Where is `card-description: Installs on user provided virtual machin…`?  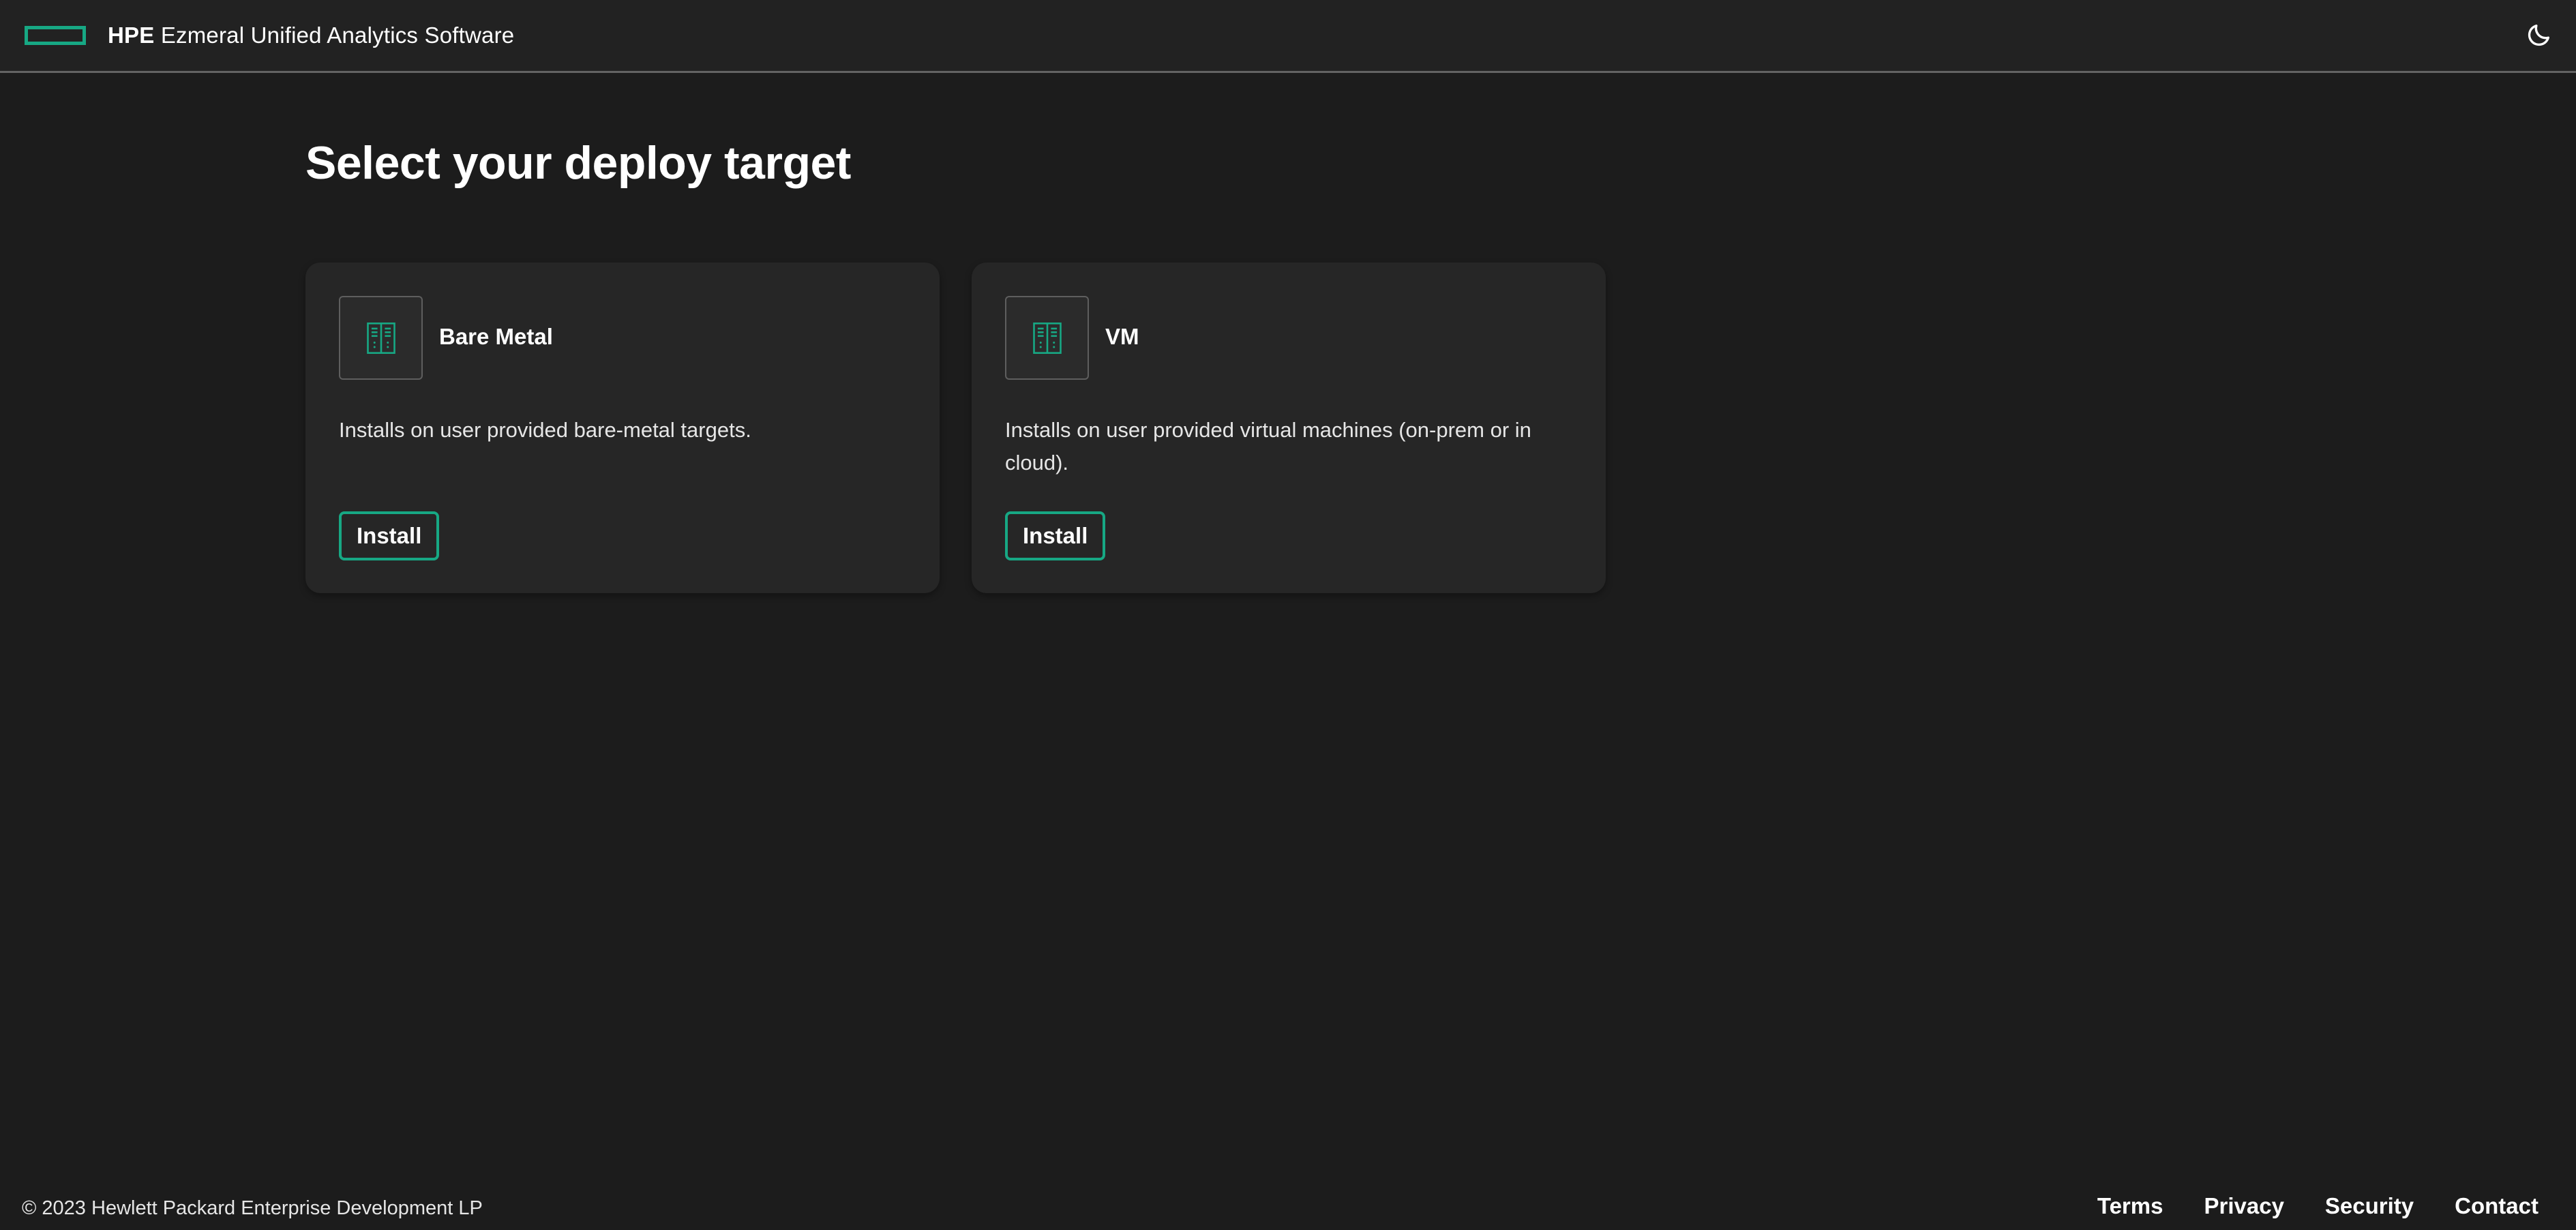 card-description: Installs on user provided virtual machin… is located at coordinates (1268, 446).